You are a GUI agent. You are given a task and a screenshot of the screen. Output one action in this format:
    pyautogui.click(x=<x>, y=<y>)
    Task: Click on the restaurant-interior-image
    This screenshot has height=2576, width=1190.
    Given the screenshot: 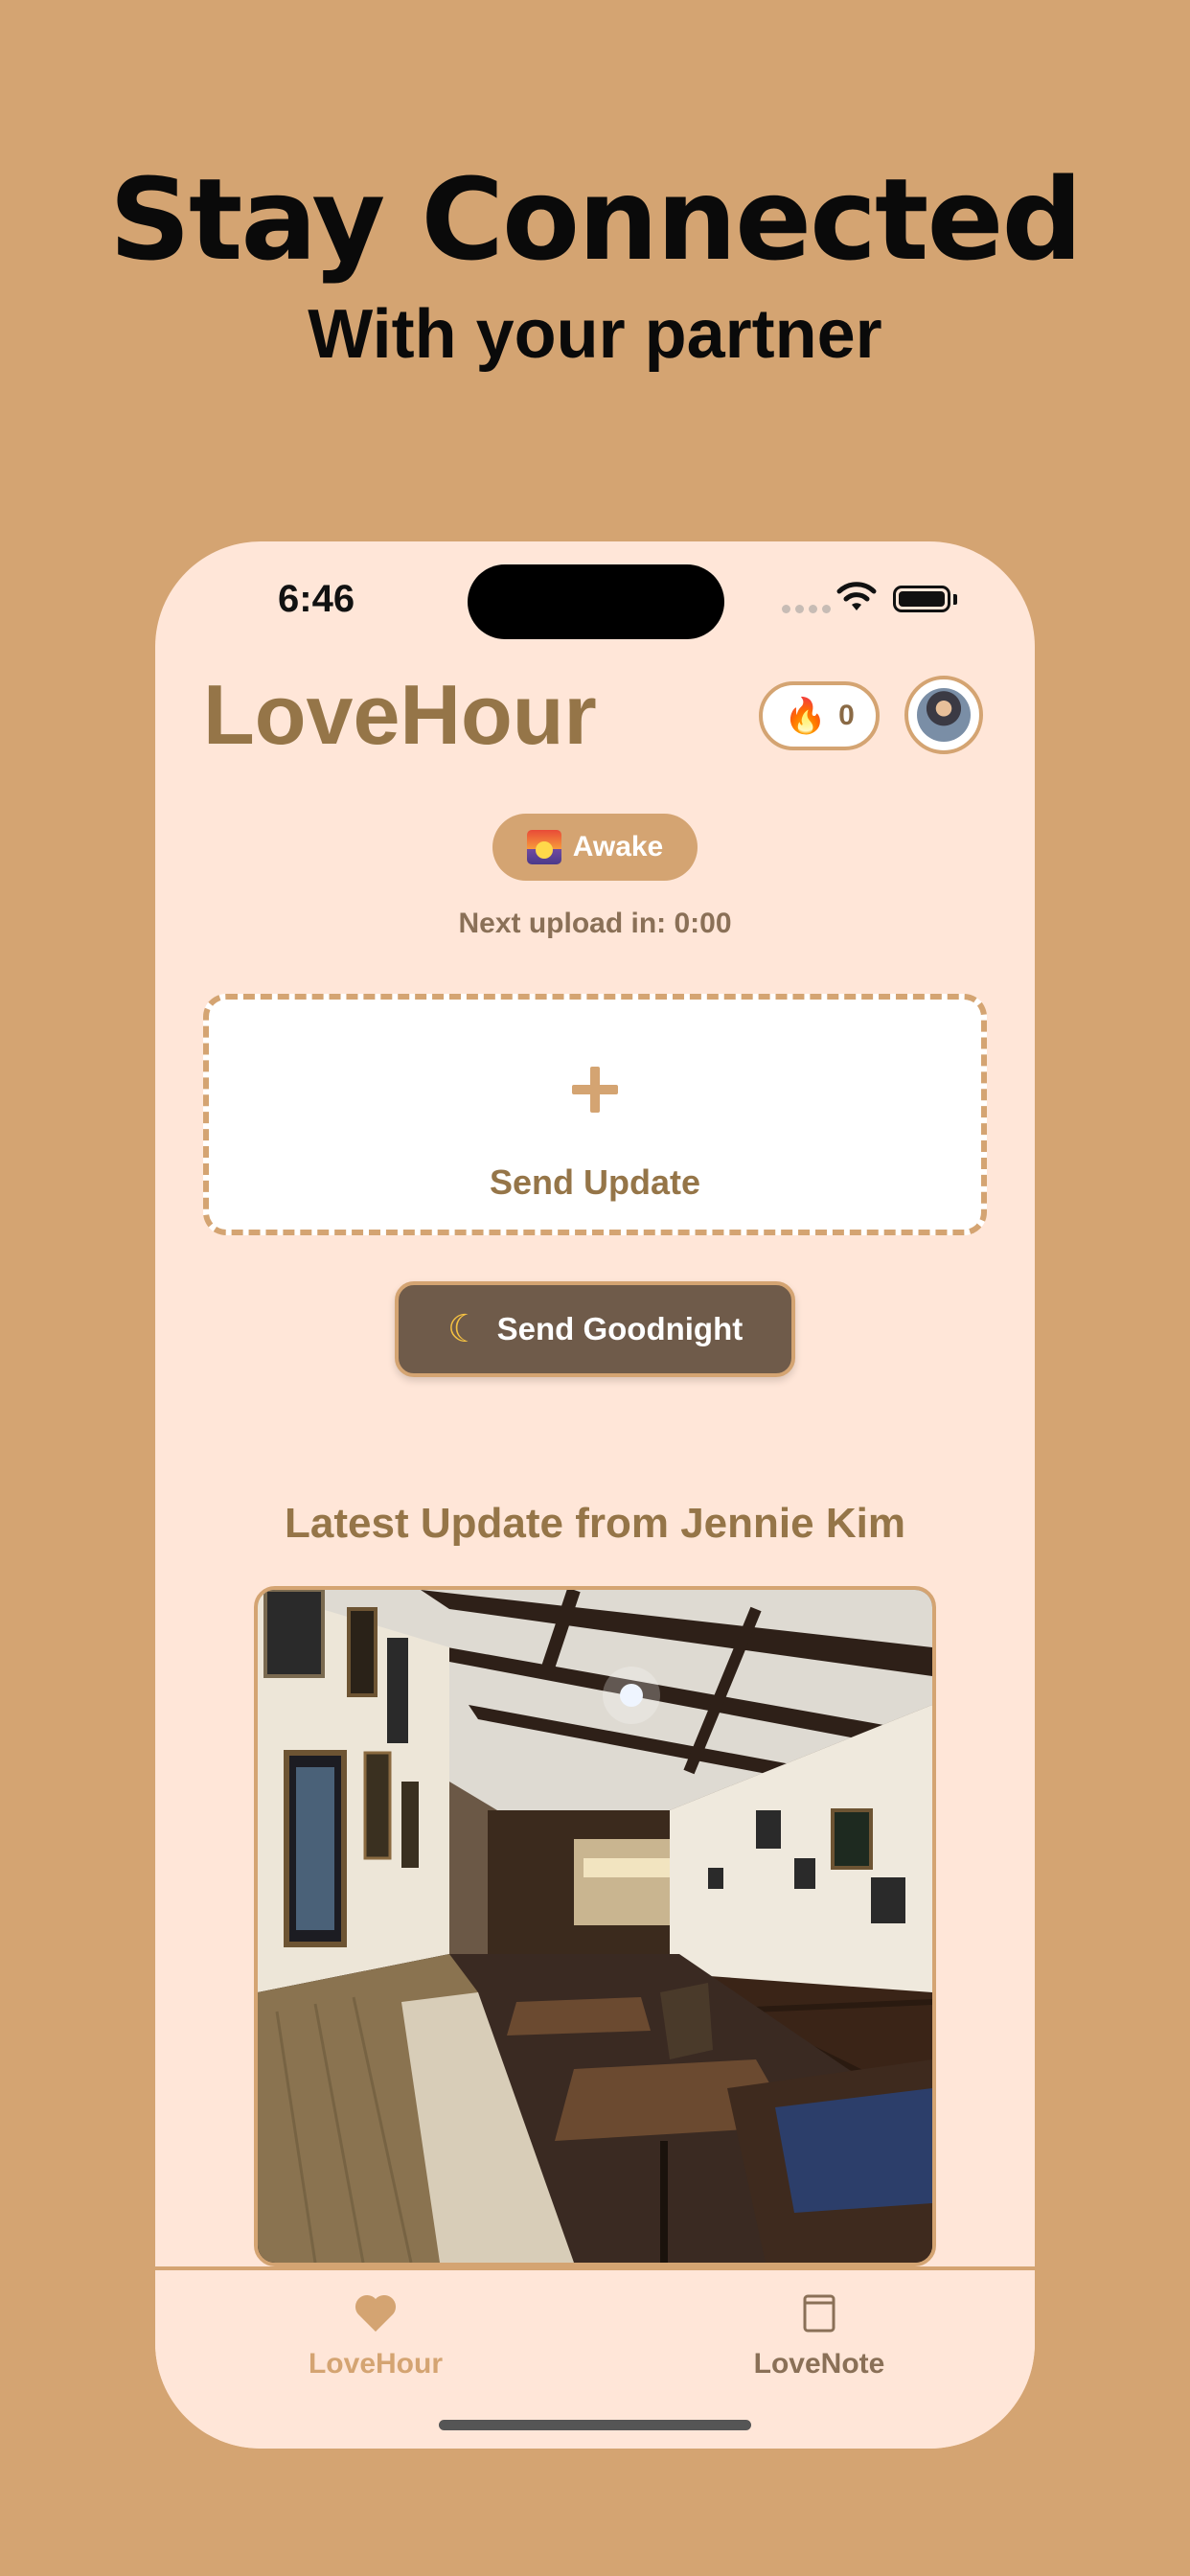 What is the action you would take?
    pyautogui.click(x=595, y=1926)
    